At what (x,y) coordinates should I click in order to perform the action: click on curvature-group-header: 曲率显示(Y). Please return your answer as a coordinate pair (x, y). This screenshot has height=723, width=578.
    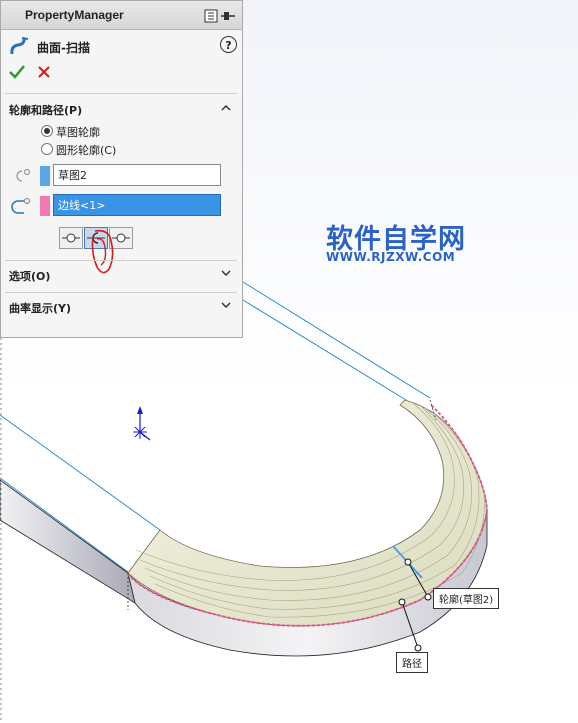
    Looking at the image, I should click on (121, 307).